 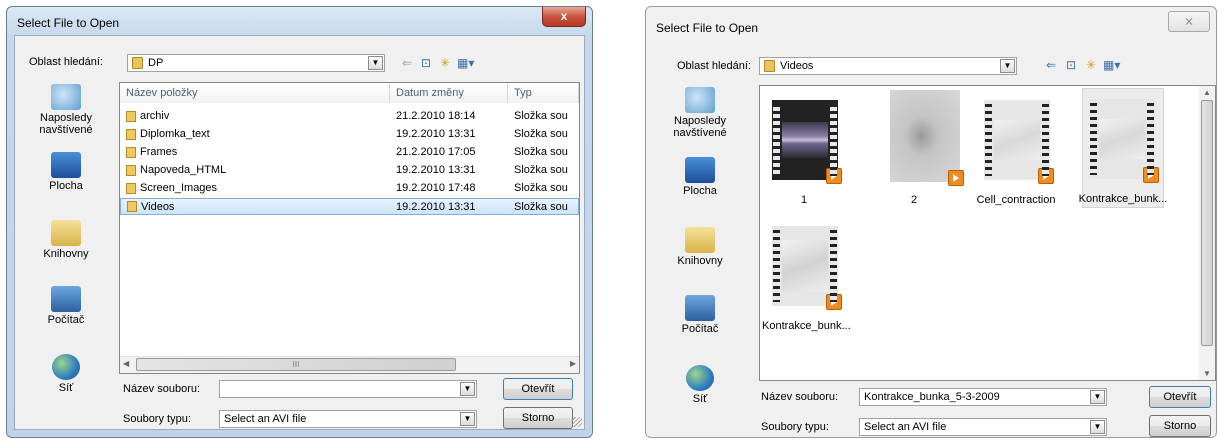 What do you see at coordinates (541, 152) in the screenshot?
I see `row-type: Složka sou` at bounding box center [541, 152].